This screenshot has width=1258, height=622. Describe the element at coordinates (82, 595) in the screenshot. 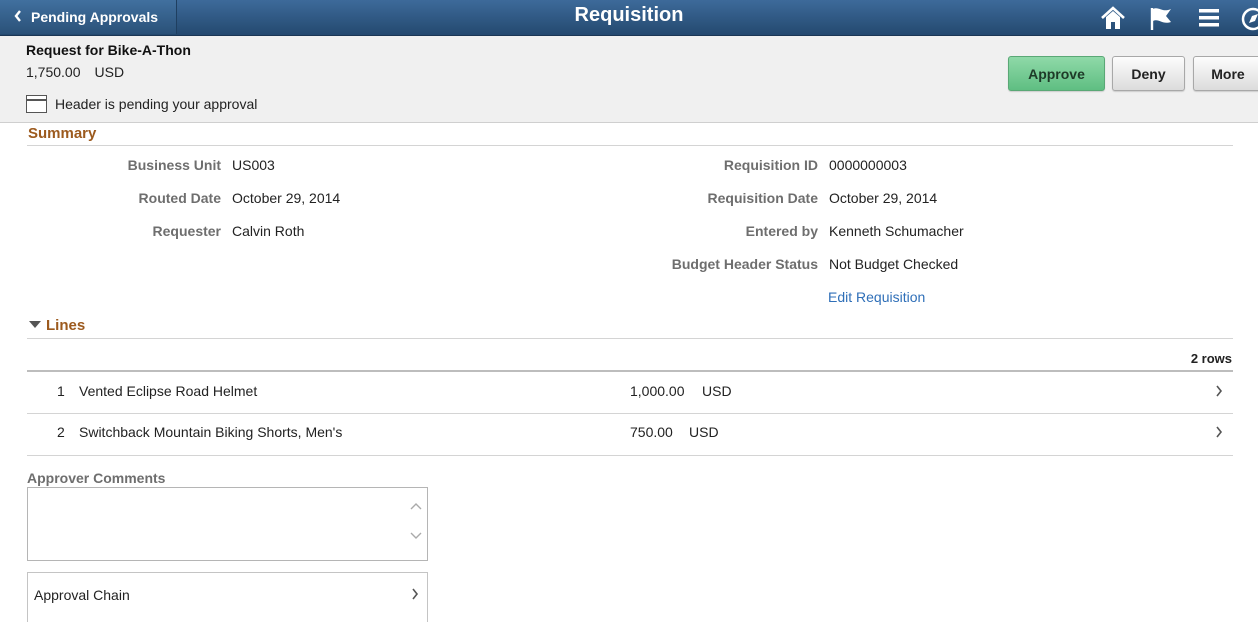

I see `approval-chain-label: Approval Chain` at that location.